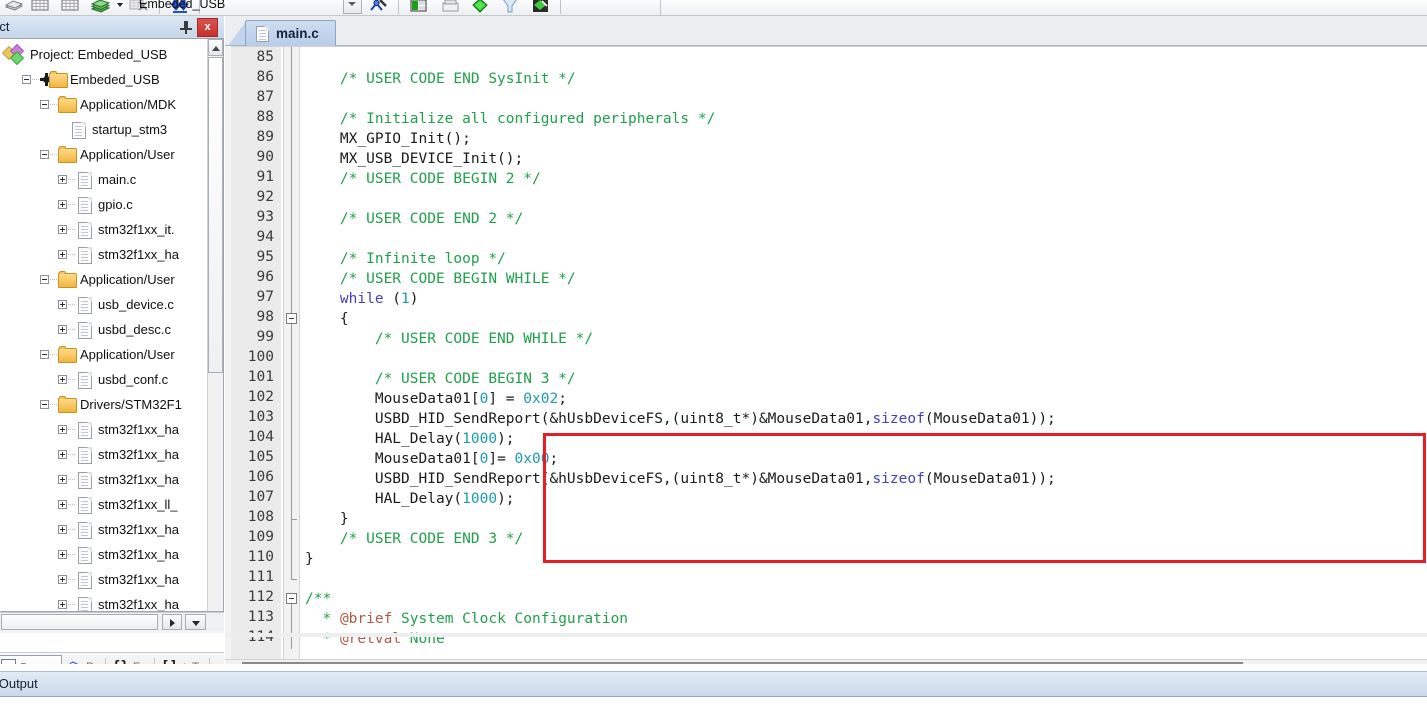  What do you see at coordinates (99, 54) in the screenshot?
I see `tree-item-label: Project: Embeded_USB` at bounding box center [99, 54].